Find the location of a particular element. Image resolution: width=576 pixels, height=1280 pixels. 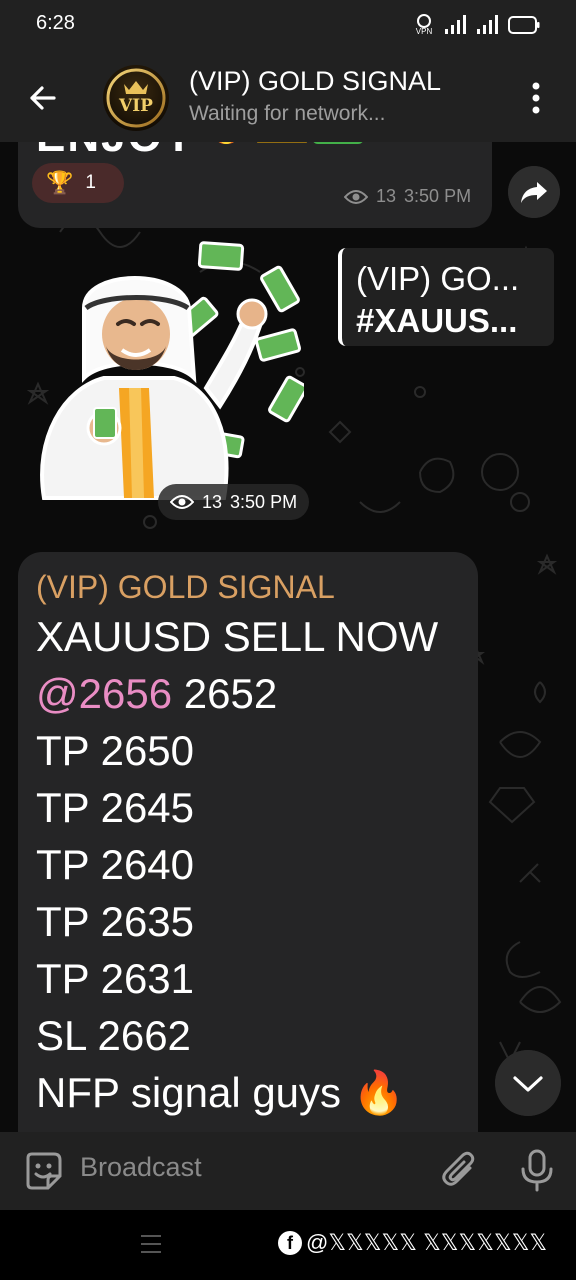

recent-apps-icon is located at coordinates (151, 1244).